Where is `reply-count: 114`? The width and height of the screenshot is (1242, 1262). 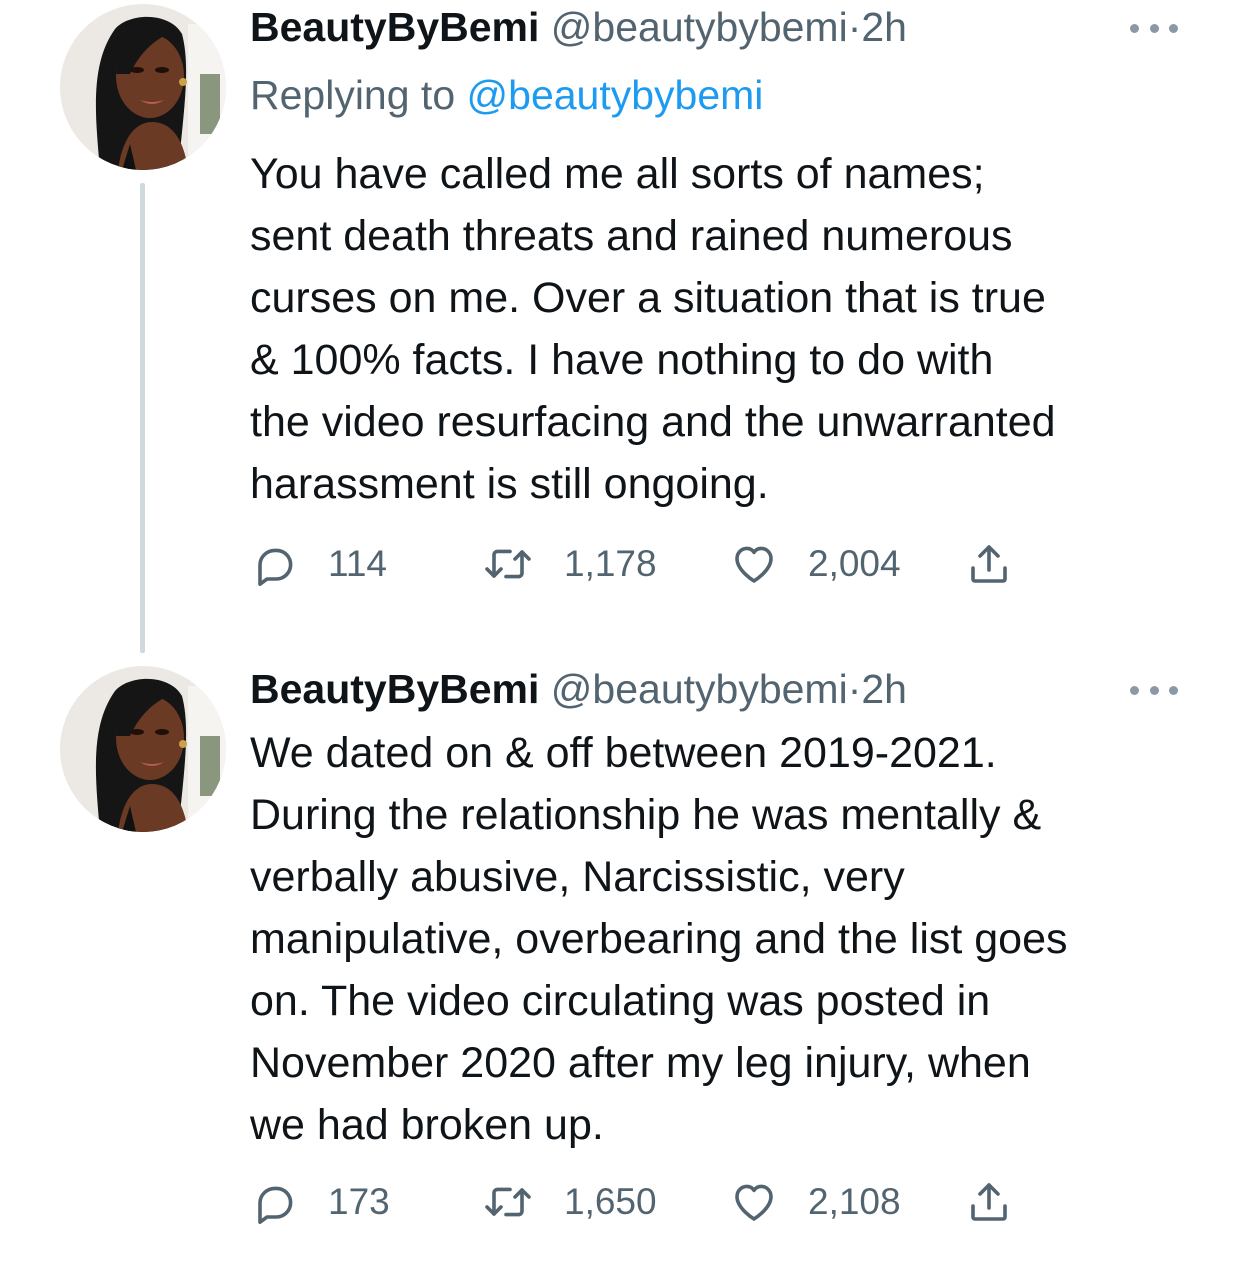
reply-count: 114 is located at coordinates (357, 563).